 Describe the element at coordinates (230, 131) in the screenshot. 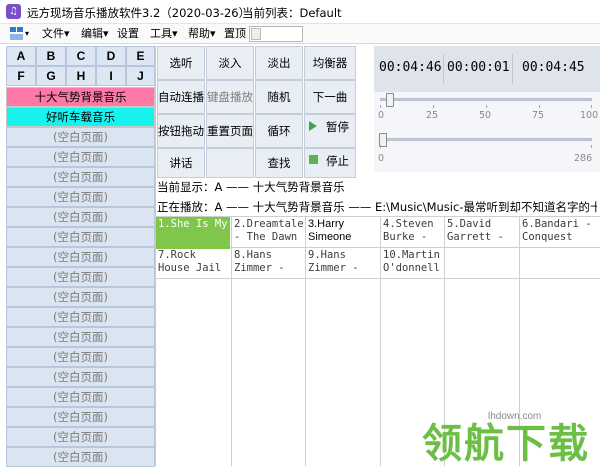

I see `reset-page-button: 重置页面` at that location.